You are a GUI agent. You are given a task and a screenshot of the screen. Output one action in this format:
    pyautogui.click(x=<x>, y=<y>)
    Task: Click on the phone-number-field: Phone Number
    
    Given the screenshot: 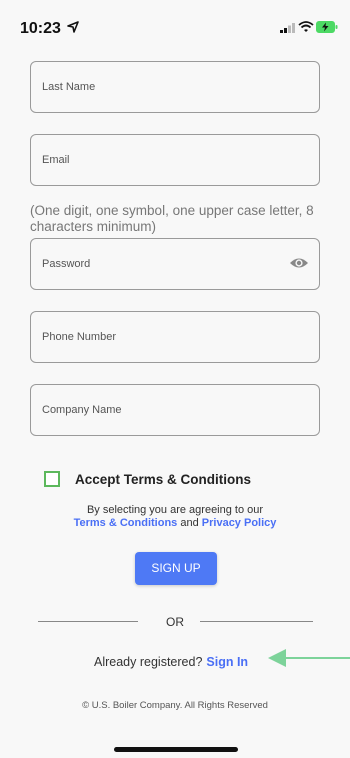 What is the action you would take?
    pyautogui.click(x=175, y=337)
    